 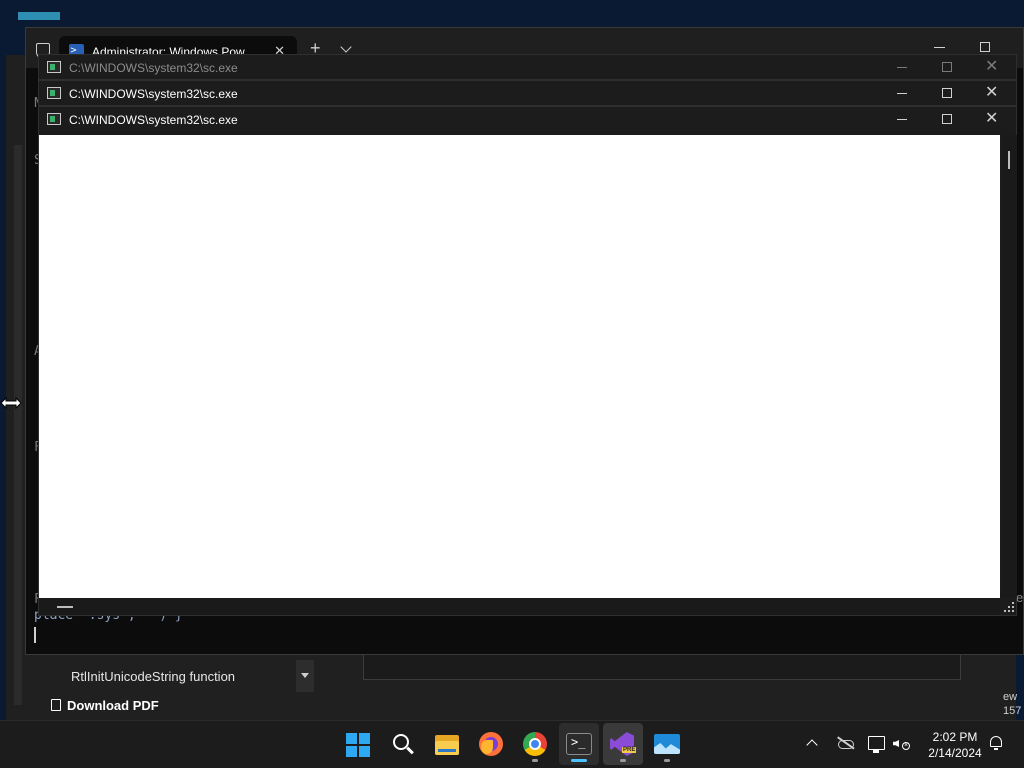 I want to click on network-icon, so click(x=876, y=744).